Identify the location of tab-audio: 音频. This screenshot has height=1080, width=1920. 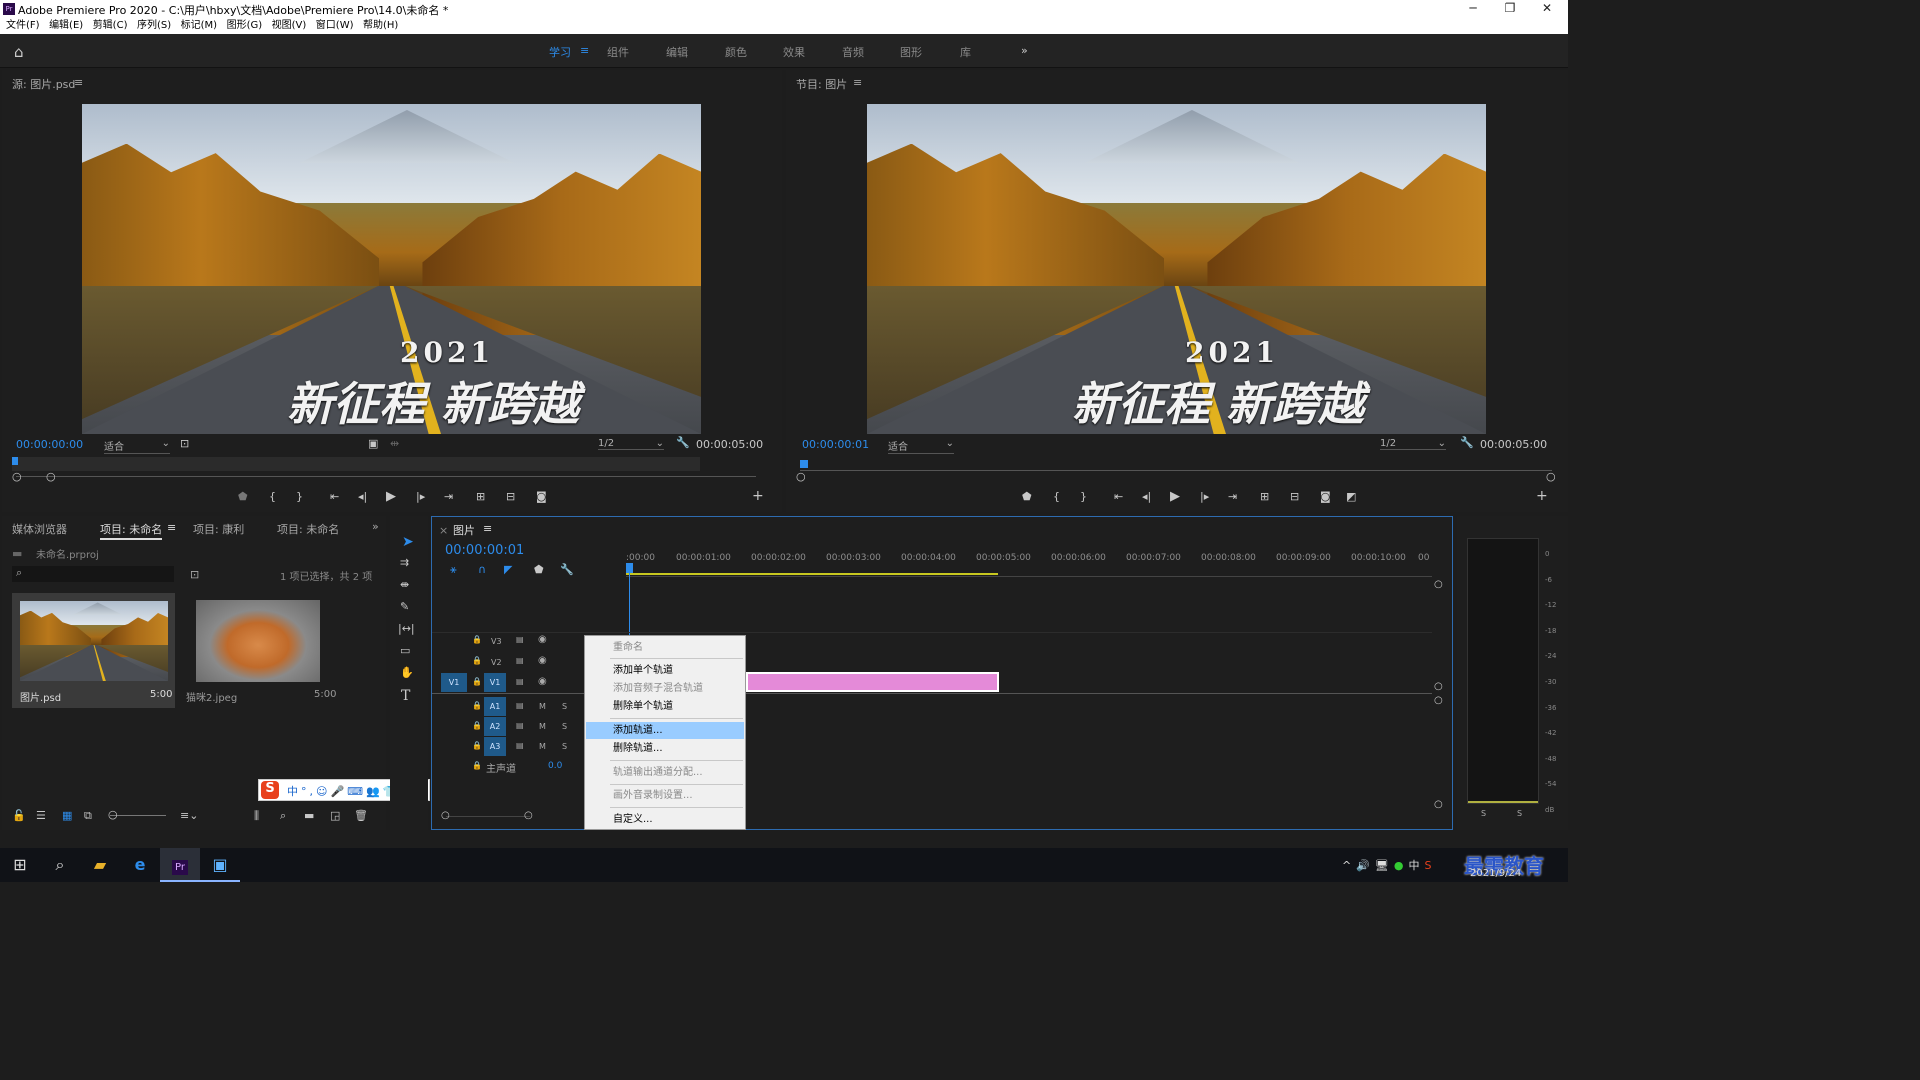
(853, 52).